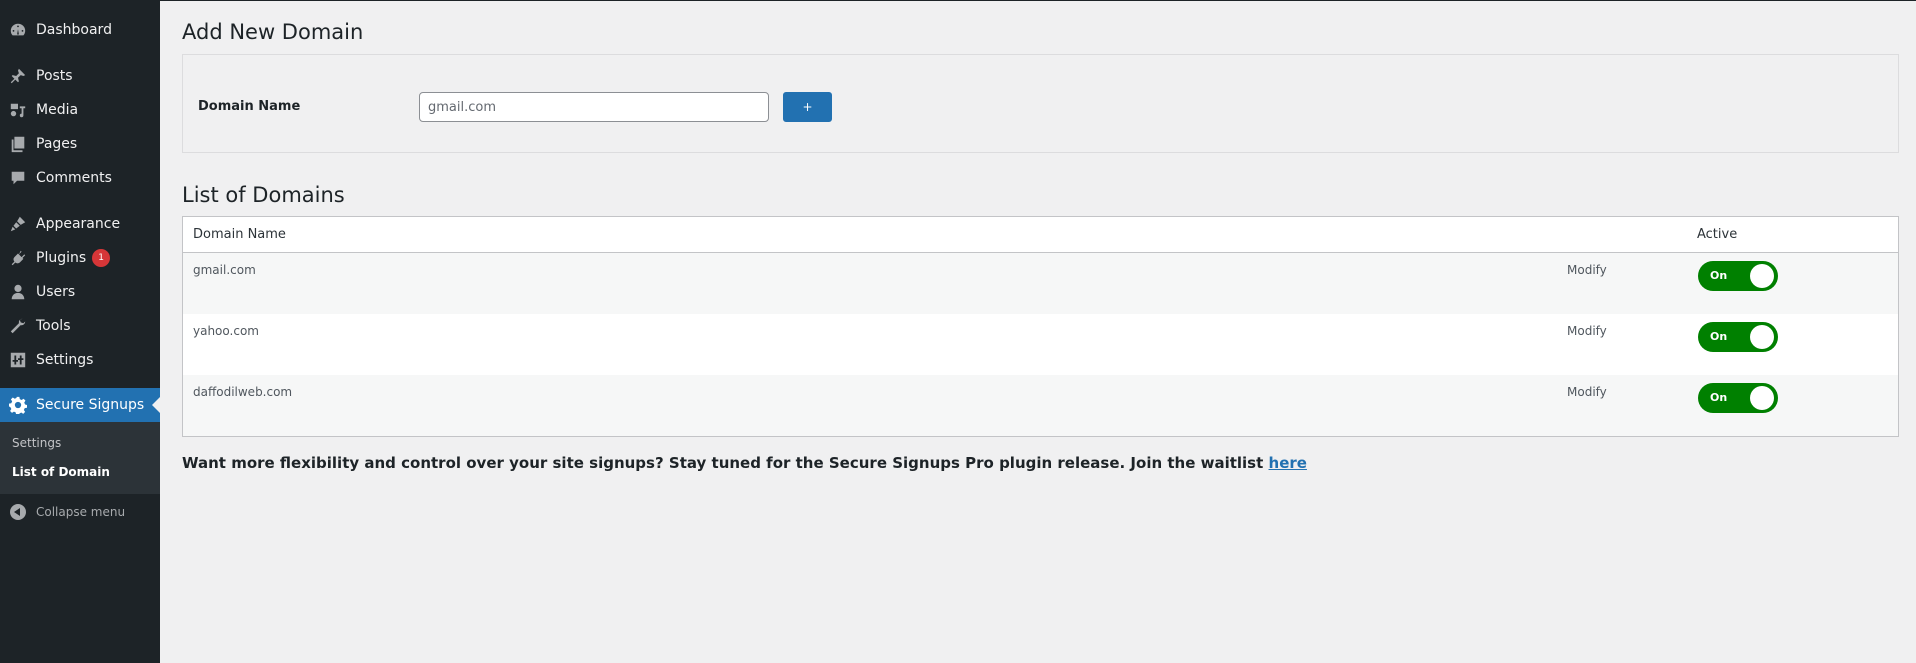  What do you see at coordinates (80, 292) in the screenshot?
I see `sidebar-item-users: Users` at bounding box center [80, 292].